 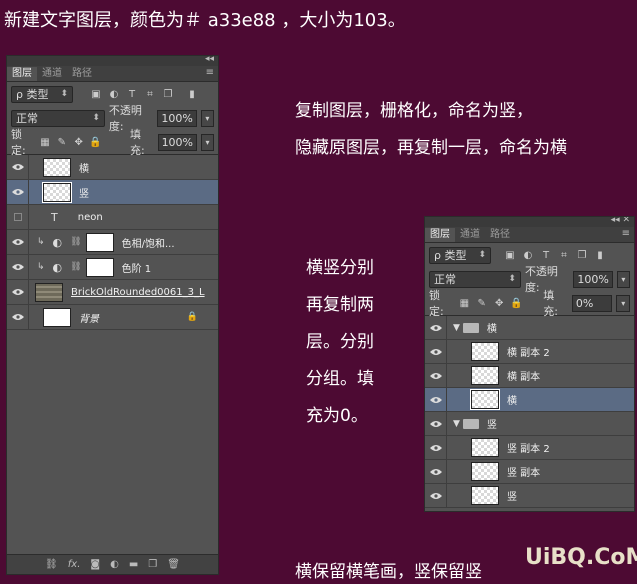 What do you see at coordinates (112, 192) in the screenshot?
I see `layer-row-selected: 竖` at bounding box center [112, 192].